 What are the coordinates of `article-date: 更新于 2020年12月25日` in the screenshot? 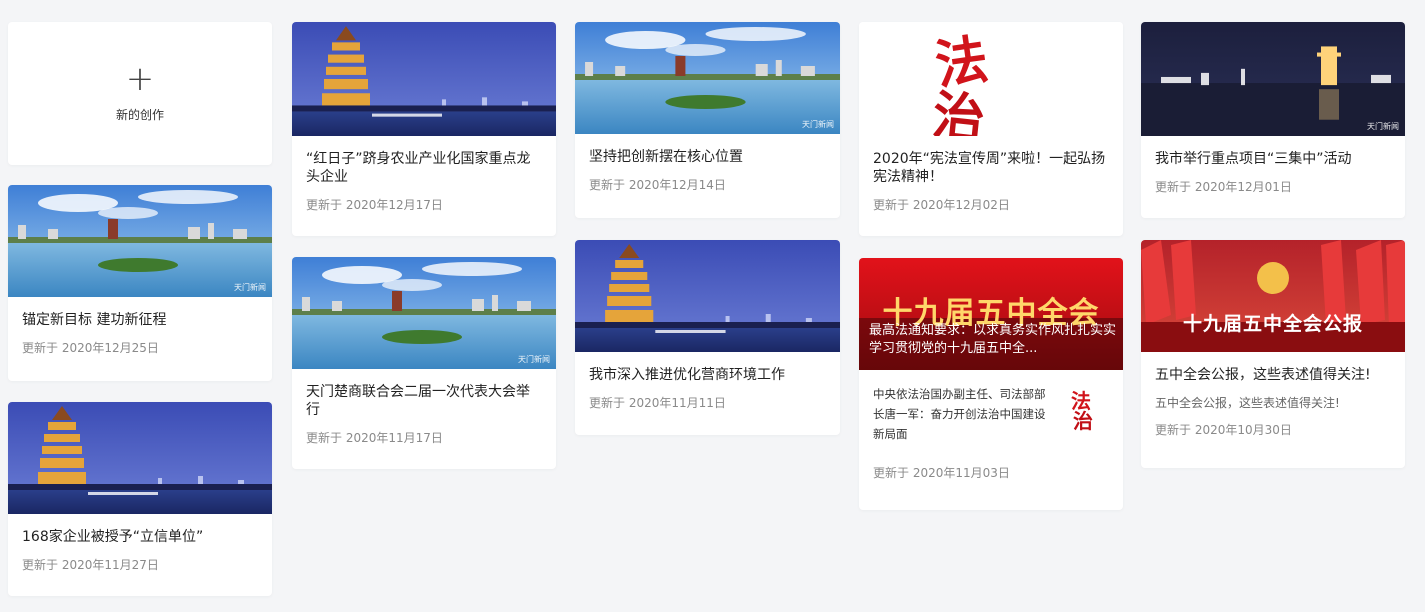 It's located at (90, 348).